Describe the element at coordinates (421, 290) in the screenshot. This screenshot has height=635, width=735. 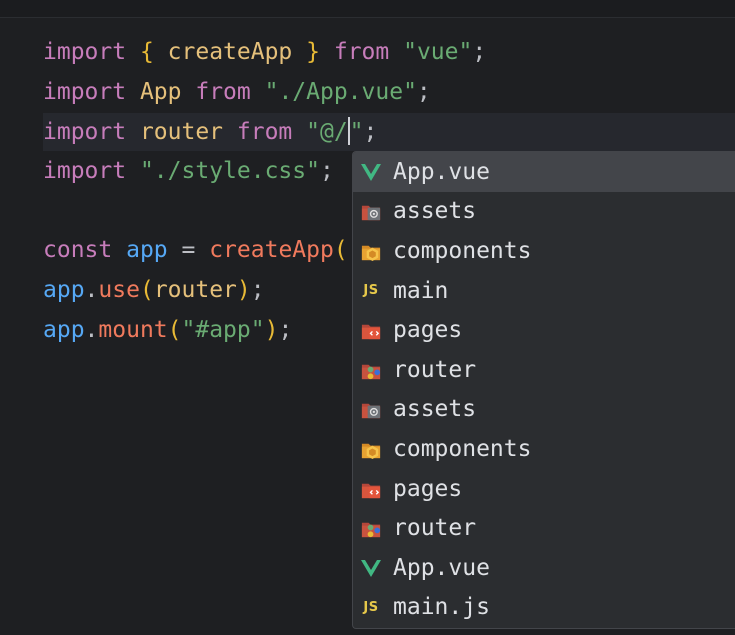
I see `completion-item-label: main` at that location.